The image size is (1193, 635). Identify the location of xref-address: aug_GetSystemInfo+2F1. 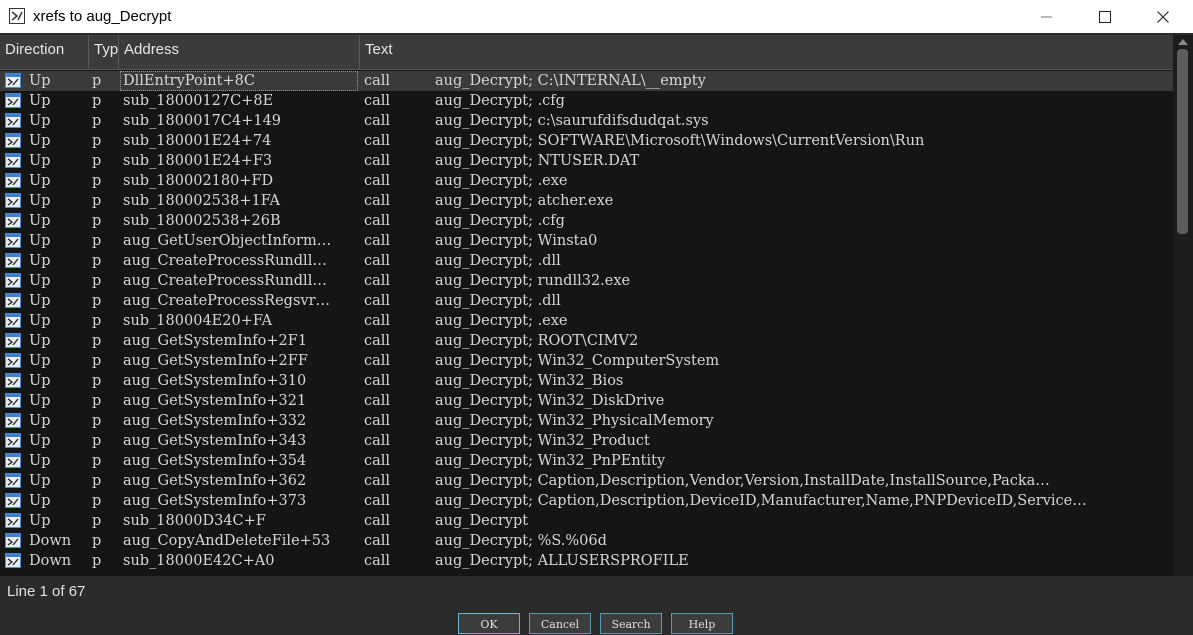
(215, 341).